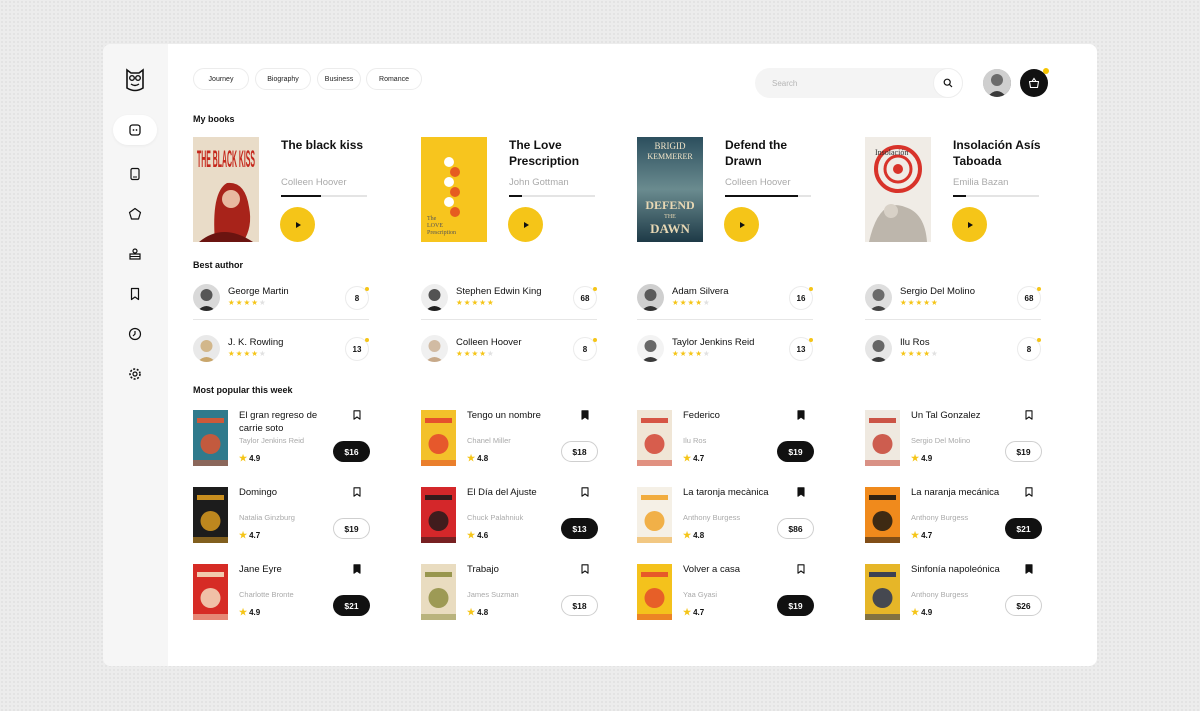  I want to click on author-name: George Martin, so click(258, 291).